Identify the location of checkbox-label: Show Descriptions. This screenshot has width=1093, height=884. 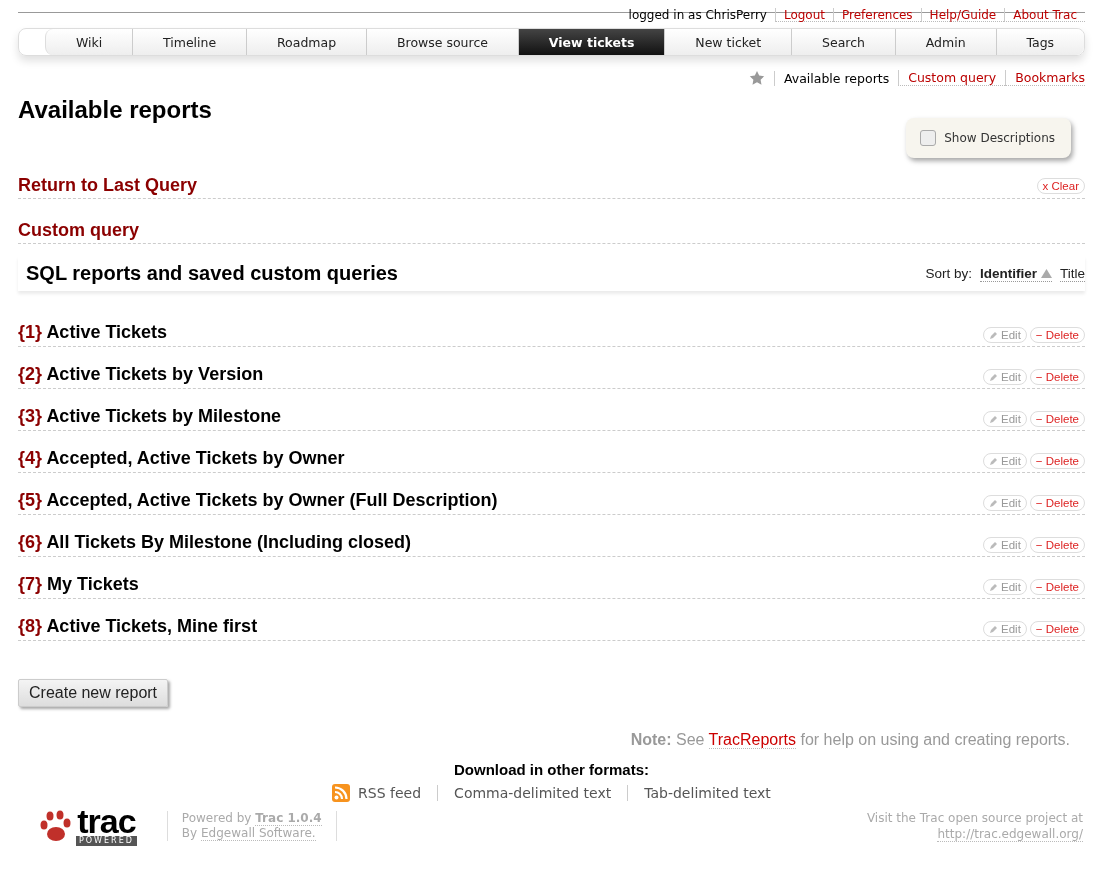
(999, 138).